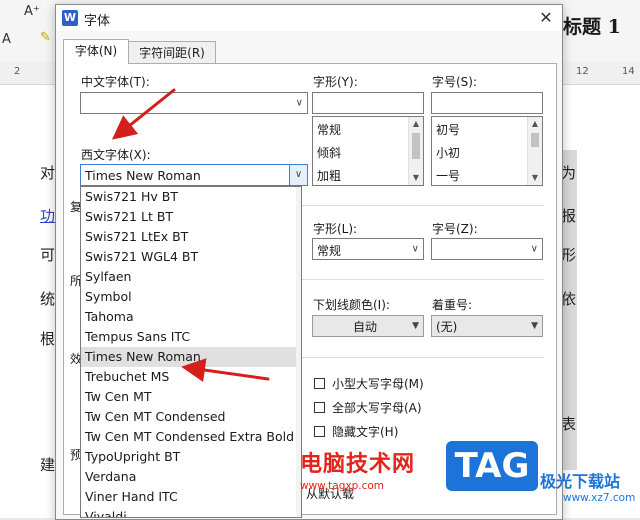 Image resolution: width=640 pixels, height=520 pixels. Describe the element at coordinates (487, 326) in the screenshot. I see `emphasis-dropdown: (无) ▼` at that location.